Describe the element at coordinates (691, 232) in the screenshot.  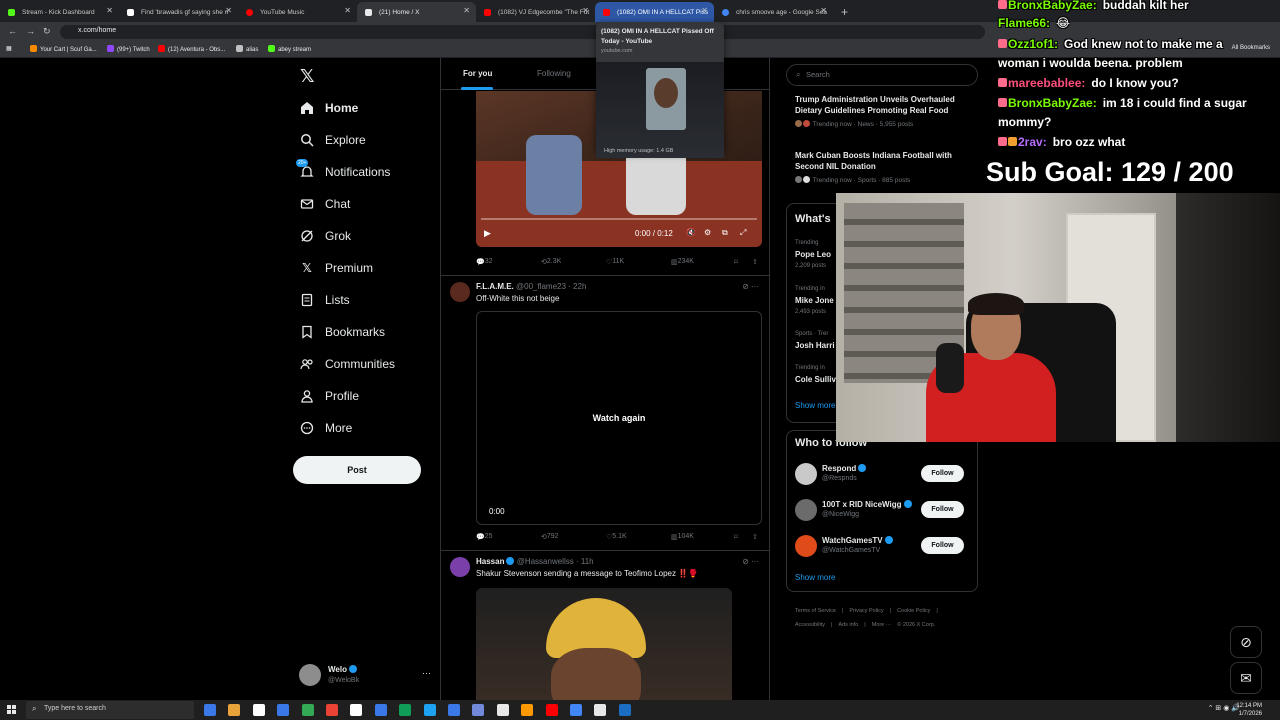
I see `volume-icon: 🔇` at that location.